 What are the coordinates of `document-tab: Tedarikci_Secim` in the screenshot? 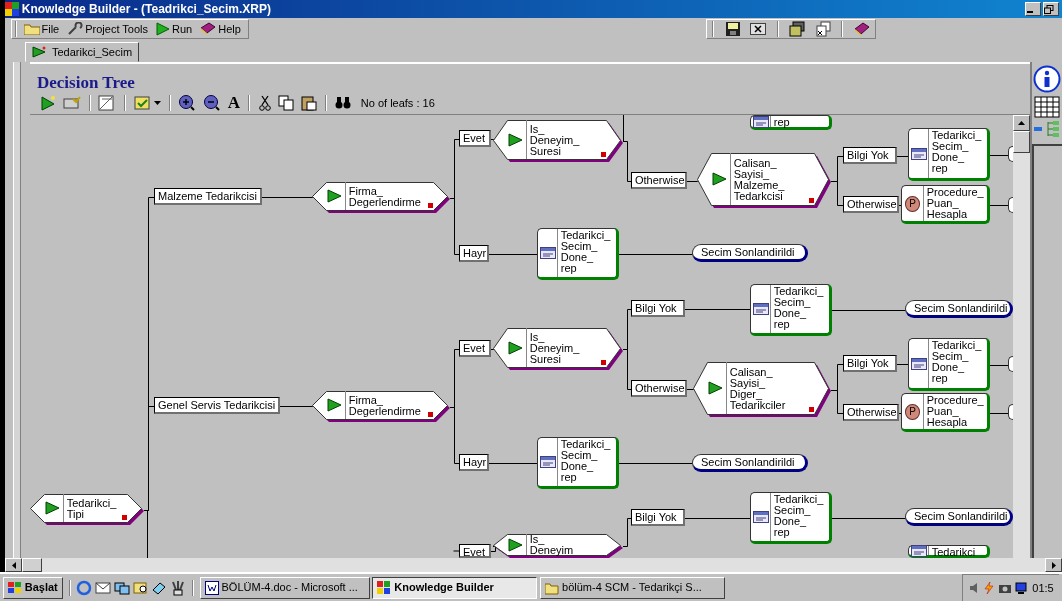 It's located at (82, 52).